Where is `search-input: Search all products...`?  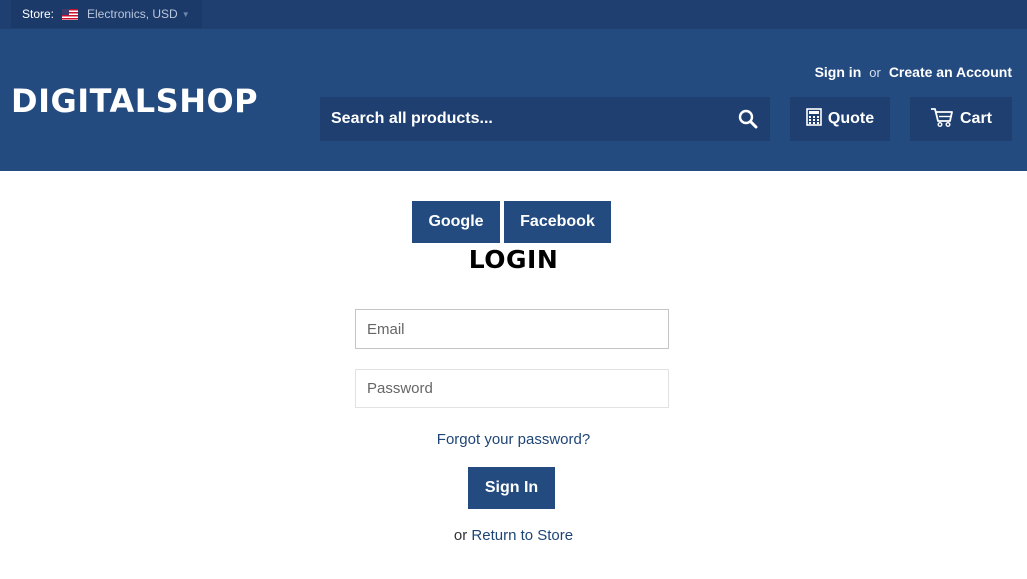
search-input: Search all products... is located at coordinates (528, 119).